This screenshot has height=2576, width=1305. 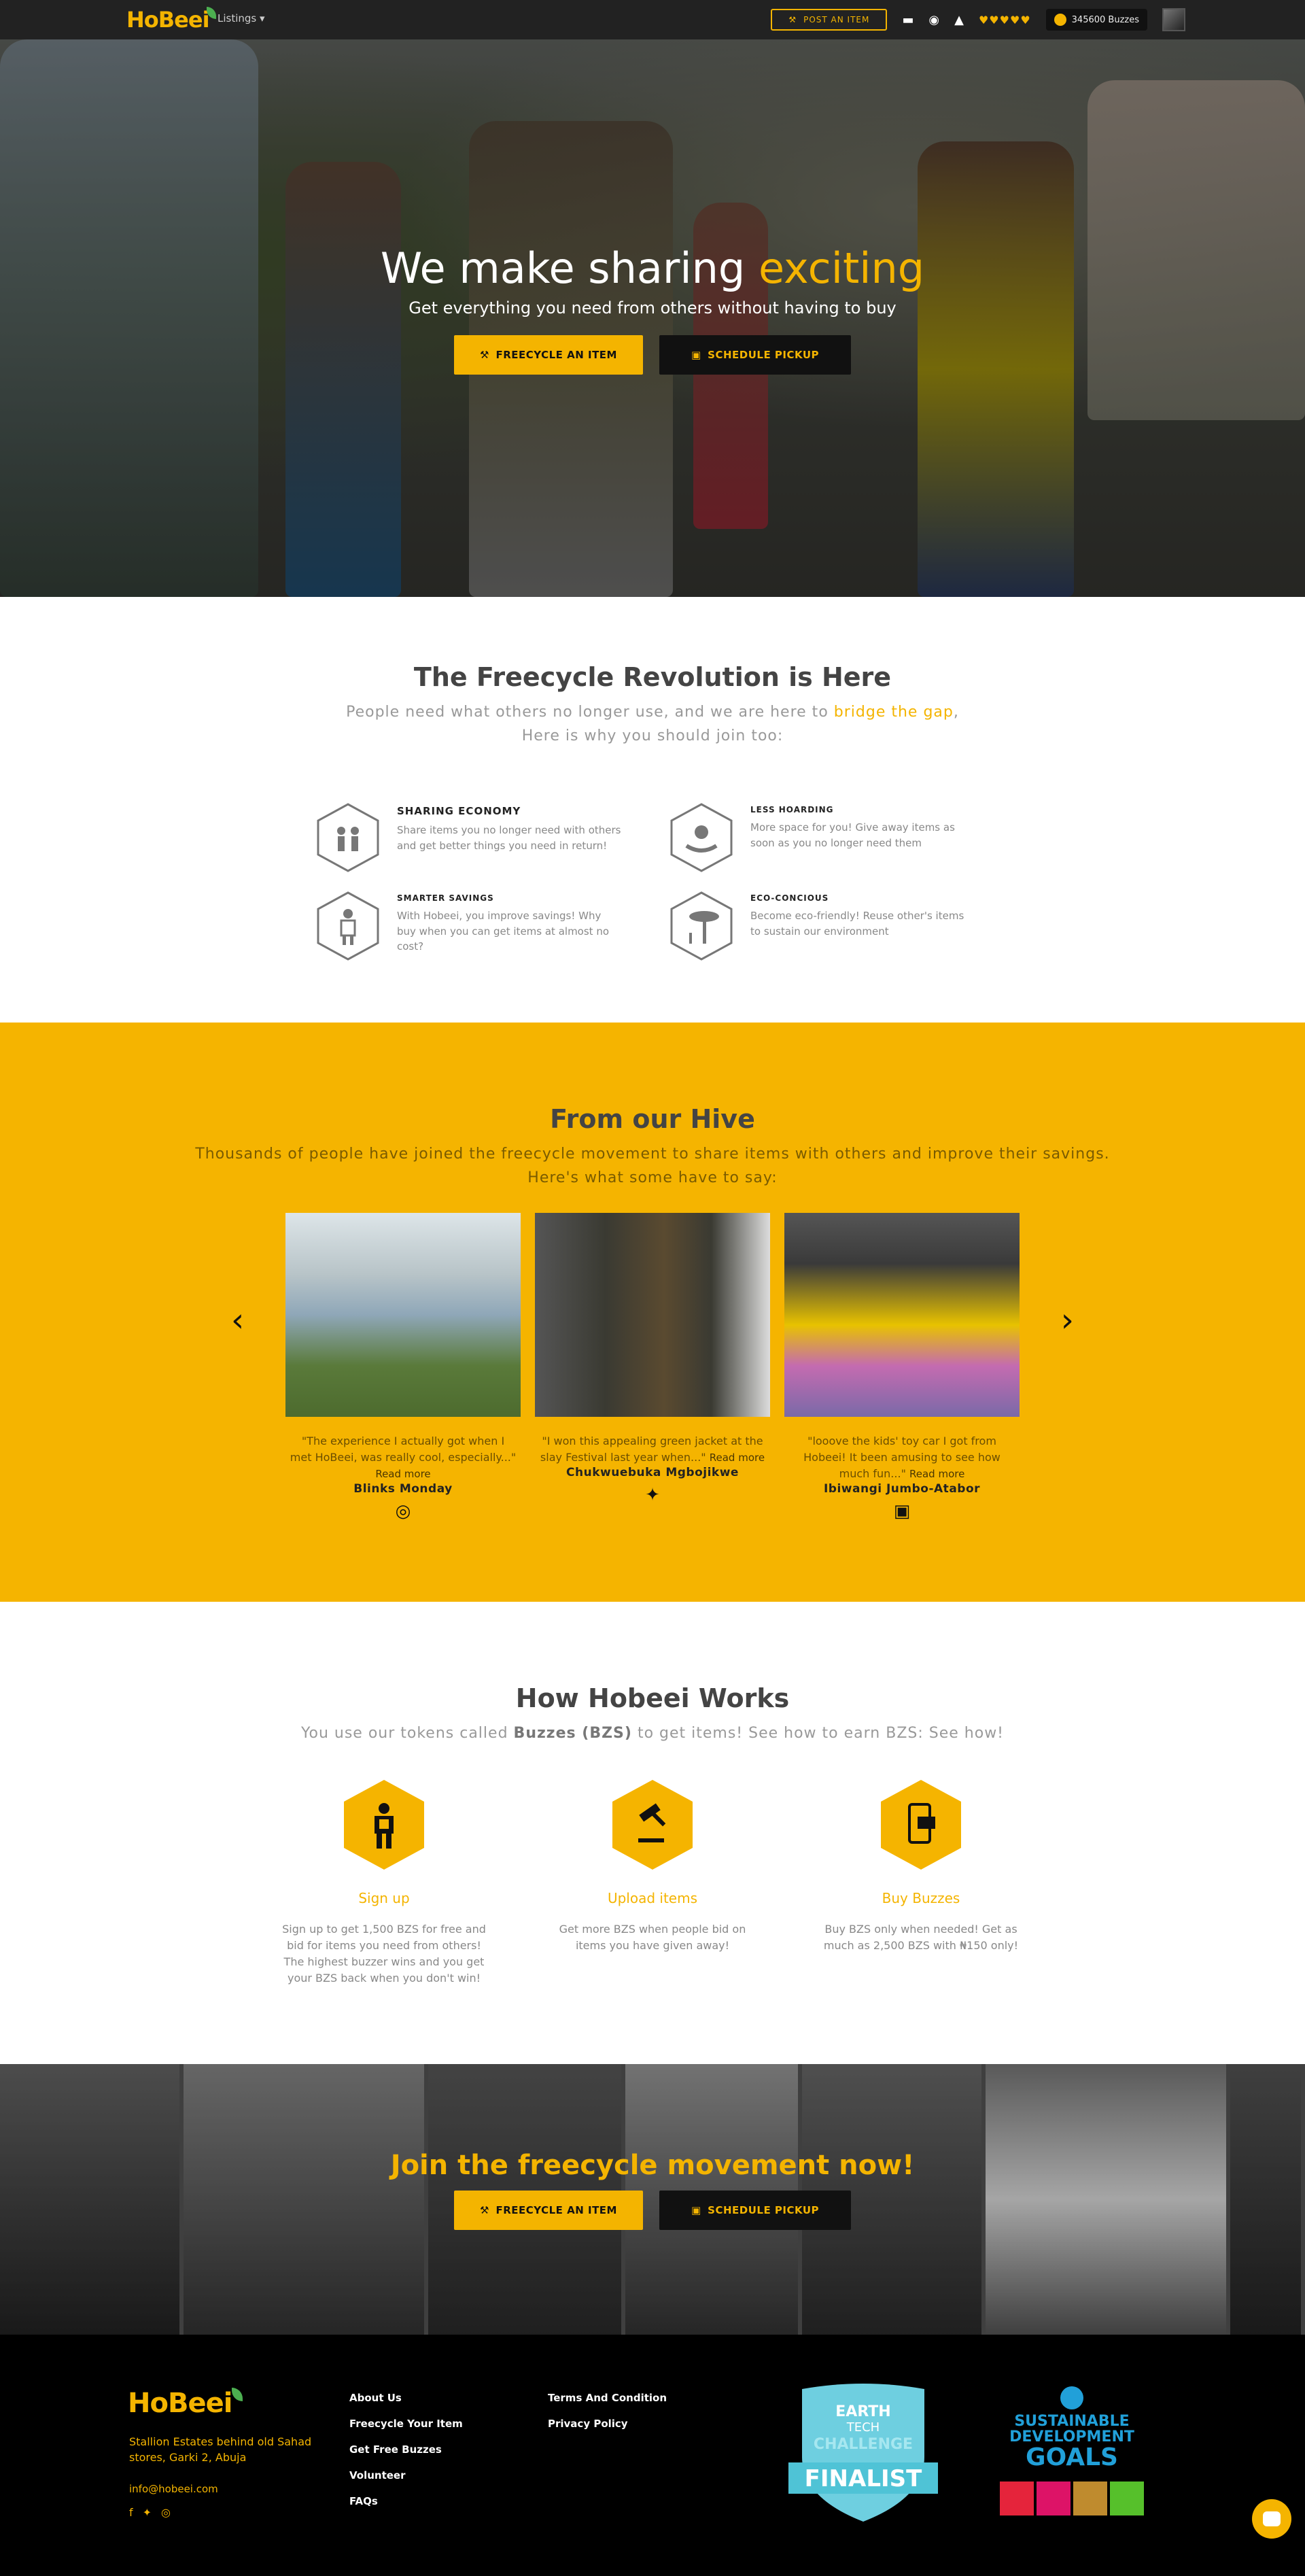 I want to click on footer-email: info@hobeei.com, so click(x=173, y=2489).